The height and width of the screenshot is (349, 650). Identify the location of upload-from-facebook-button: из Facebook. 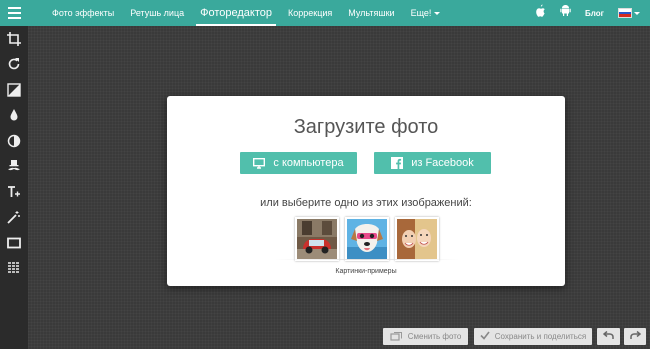
(432, 163).